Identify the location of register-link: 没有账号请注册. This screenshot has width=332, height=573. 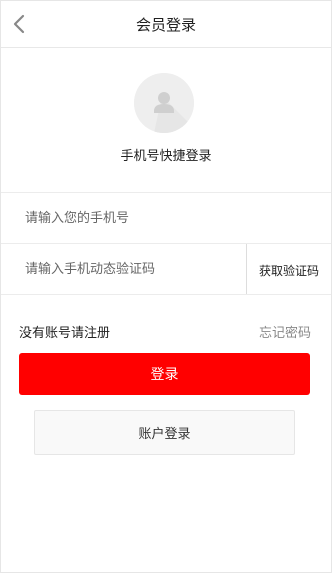
(64, 334).